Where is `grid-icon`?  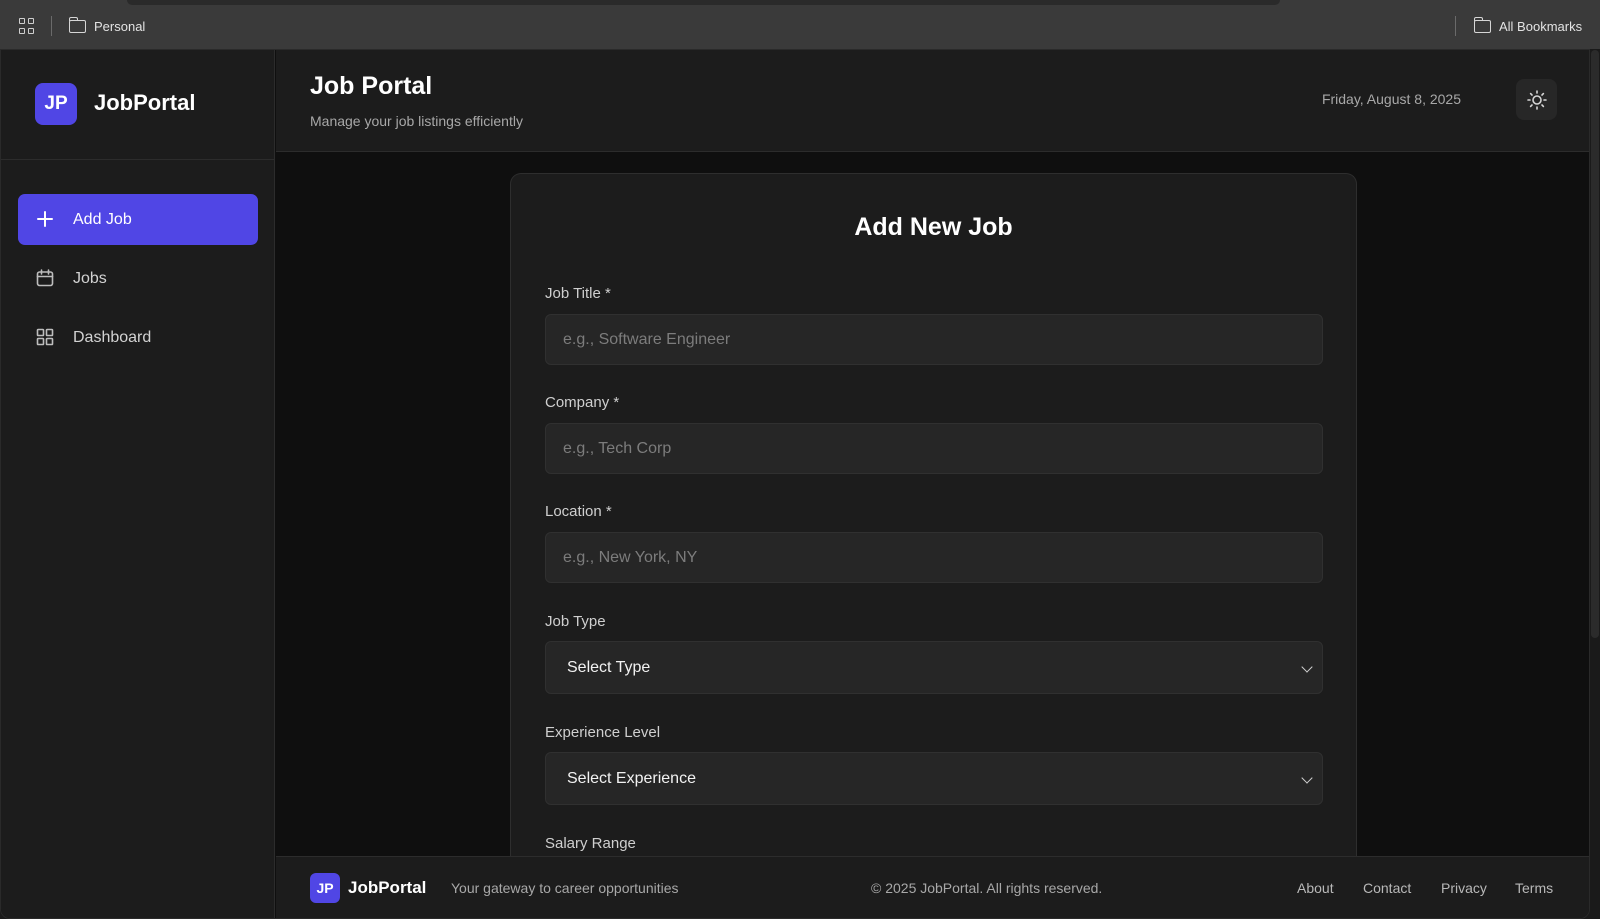 grid-icon is located at coordinates (45, 337).